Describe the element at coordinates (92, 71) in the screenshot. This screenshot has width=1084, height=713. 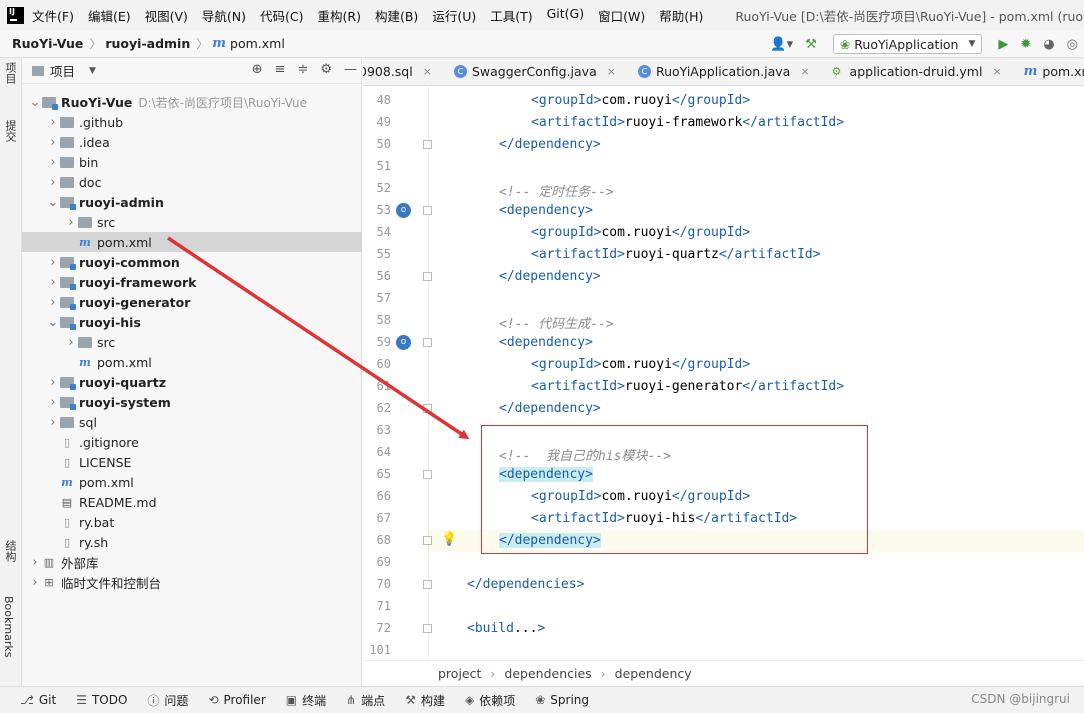
I see `chevron-down-icon: ▼` at that location.